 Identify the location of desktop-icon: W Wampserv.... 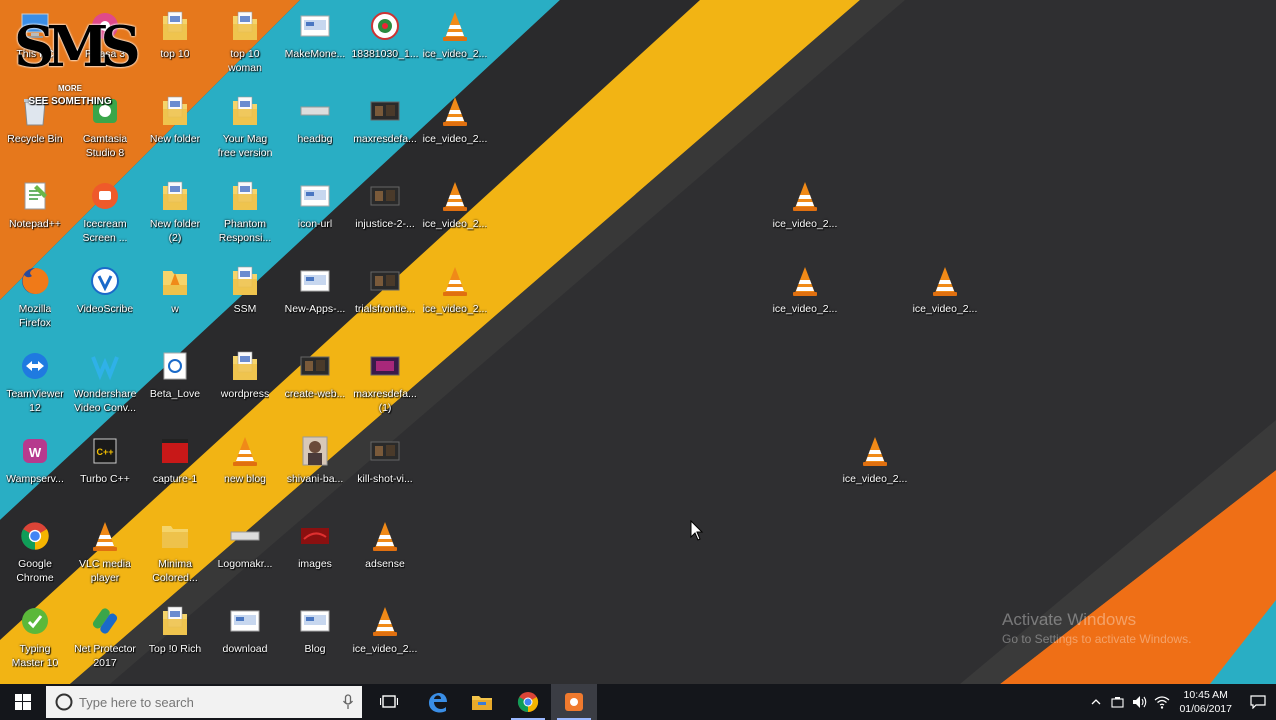
(35, 459).